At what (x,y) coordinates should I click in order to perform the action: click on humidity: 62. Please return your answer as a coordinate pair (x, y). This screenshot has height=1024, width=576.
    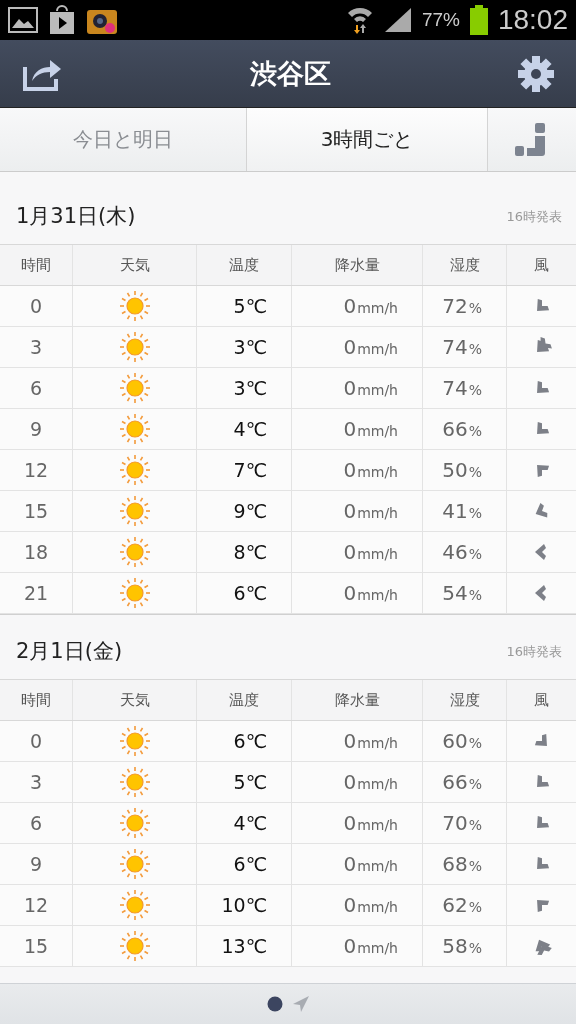
    Looking at the image, I should click on (455, 905).